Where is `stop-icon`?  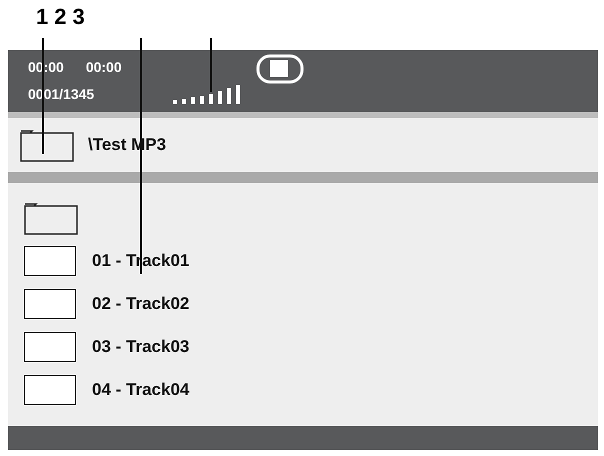 stop-icon is located at coordinates (280, 69).